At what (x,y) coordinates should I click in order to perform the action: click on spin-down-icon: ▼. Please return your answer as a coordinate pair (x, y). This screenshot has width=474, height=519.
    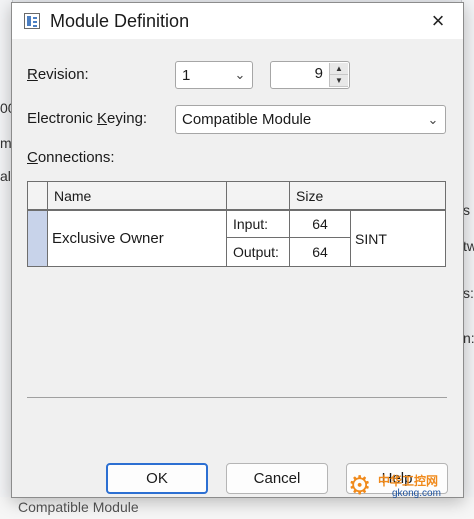
    Looking at the image, I should click on (339, 81).